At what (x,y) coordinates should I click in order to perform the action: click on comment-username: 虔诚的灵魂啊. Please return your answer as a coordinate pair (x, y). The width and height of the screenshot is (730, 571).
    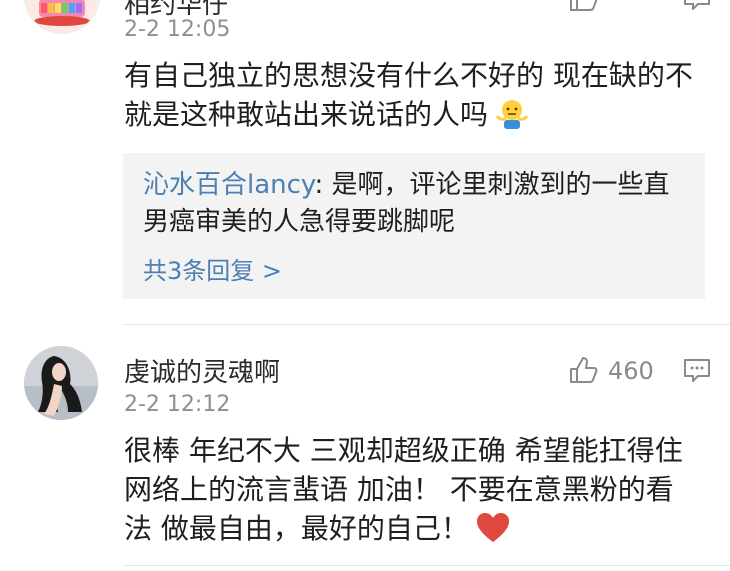
    Looking at the image, I should click on (202, 370).